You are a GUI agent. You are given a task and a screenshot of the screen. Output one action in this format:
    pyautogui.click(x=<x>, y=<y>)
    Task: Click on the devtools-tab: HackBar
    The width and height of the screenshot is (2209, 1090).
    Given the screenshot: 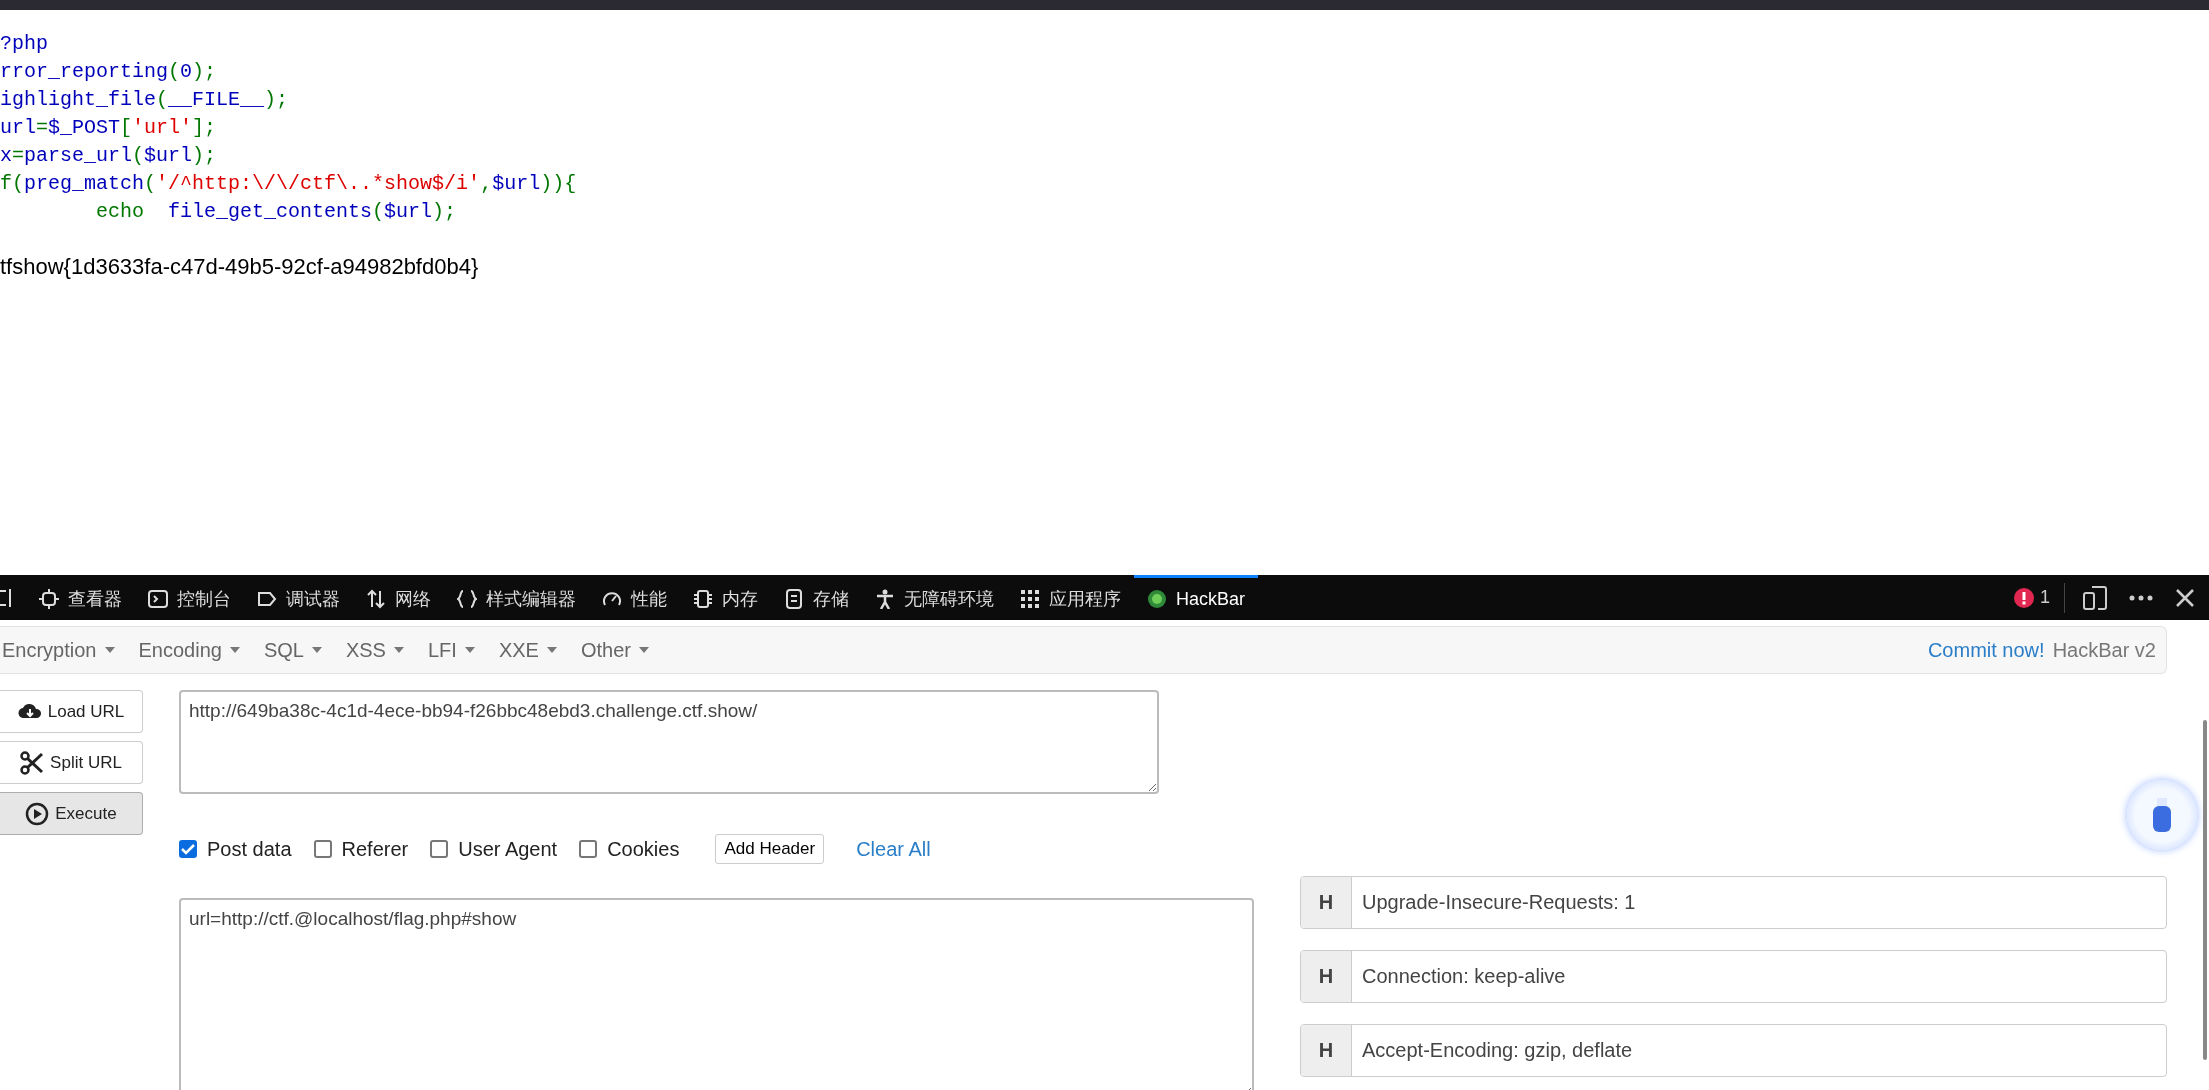 What is the action you would take?
    pyautogui.click(x=1196, y=597)
    